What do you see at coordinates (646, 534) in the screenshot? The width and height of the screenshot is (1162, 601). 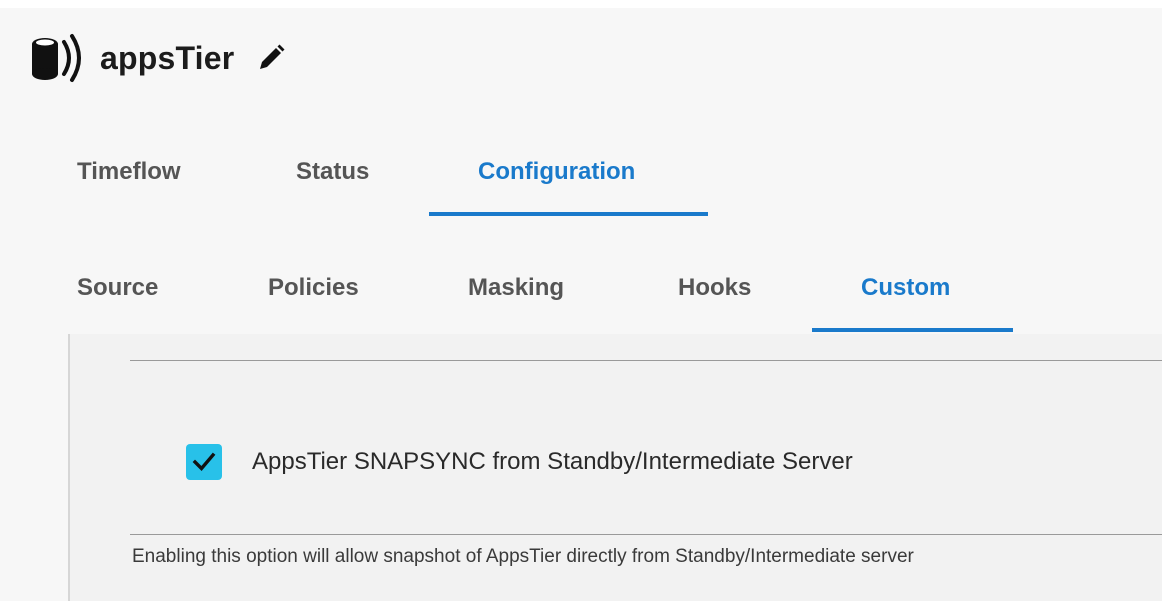 I see `divider-bottom` at bounding box center [646, 534].